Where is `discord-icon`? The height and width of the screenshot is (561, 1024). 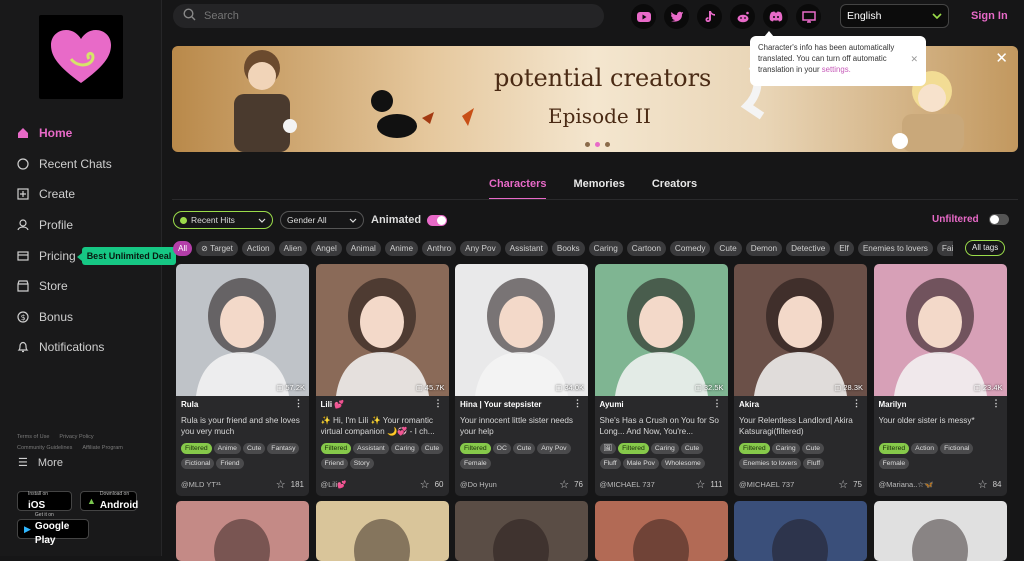
discord-icon is located at coordinates (775, 16).